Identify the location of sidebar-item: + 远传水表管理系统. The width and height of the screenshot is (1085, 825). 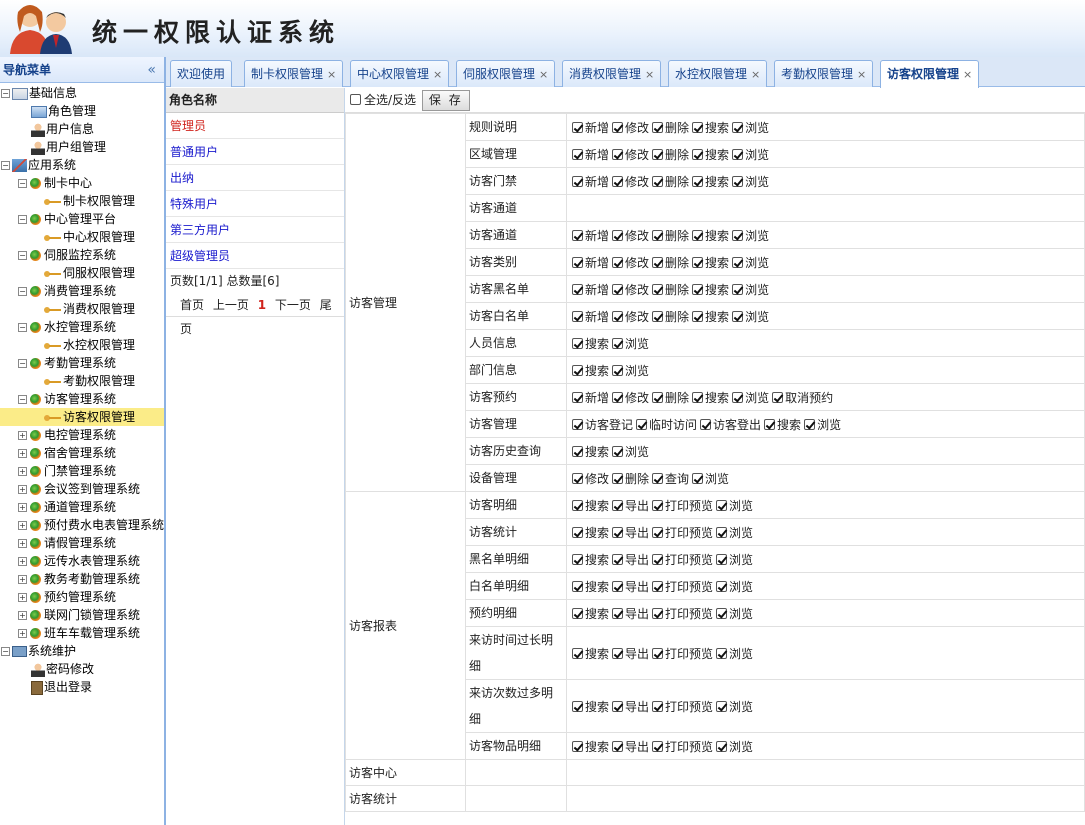
(82, 561).